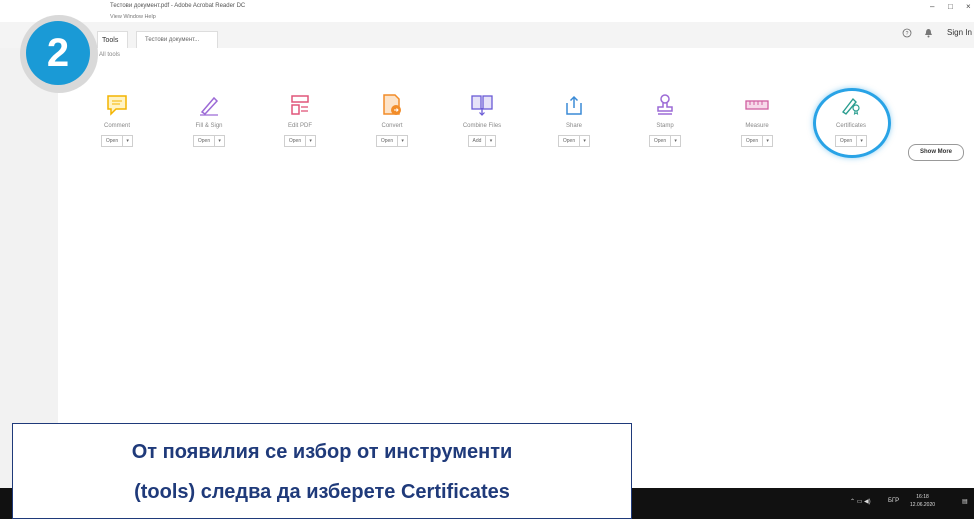 Image resolution: width=974 pixels, height=519 pixels. What do you see at coordinates (477, 141) in the screenshot?
I see `add-button: Add` at bounding box center [477, 141].